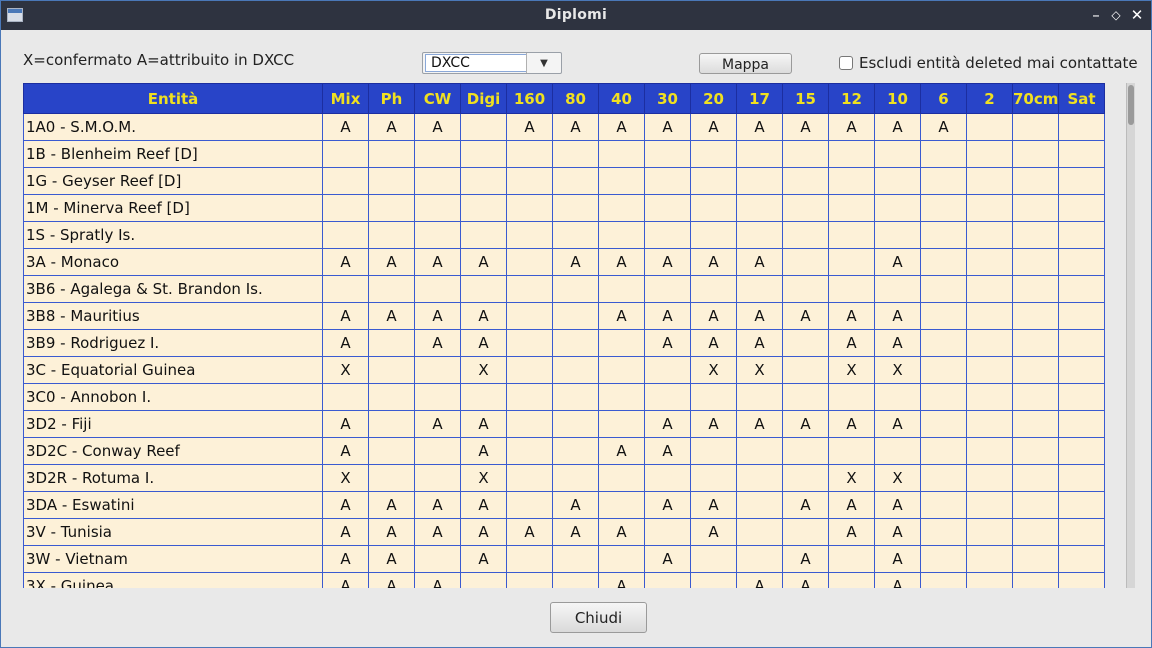 Image resolution: width=1152 pixels, height=648 pixels. I want to click on column-header-entity: Entità, so click(173, 98).